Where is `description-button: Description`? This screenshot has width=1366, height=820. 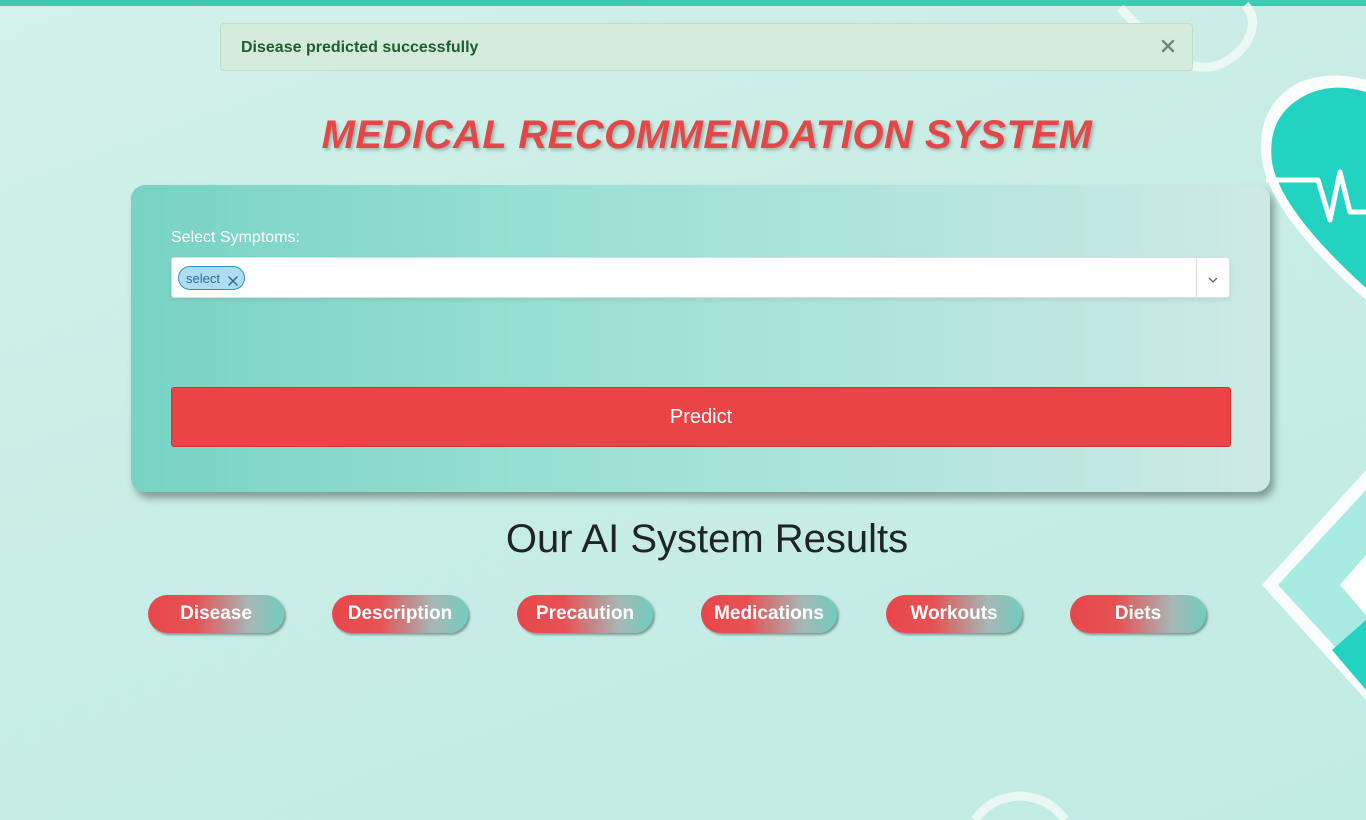
description-button: Description is located at coordinates (400, 614).